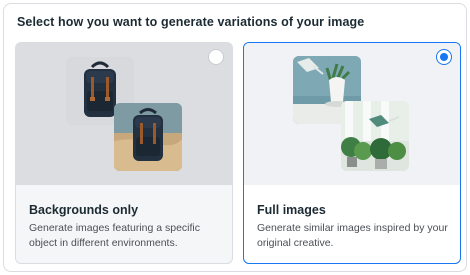 The image size is (470, 275). I want to click on full-images-radio, so click(444, 57).